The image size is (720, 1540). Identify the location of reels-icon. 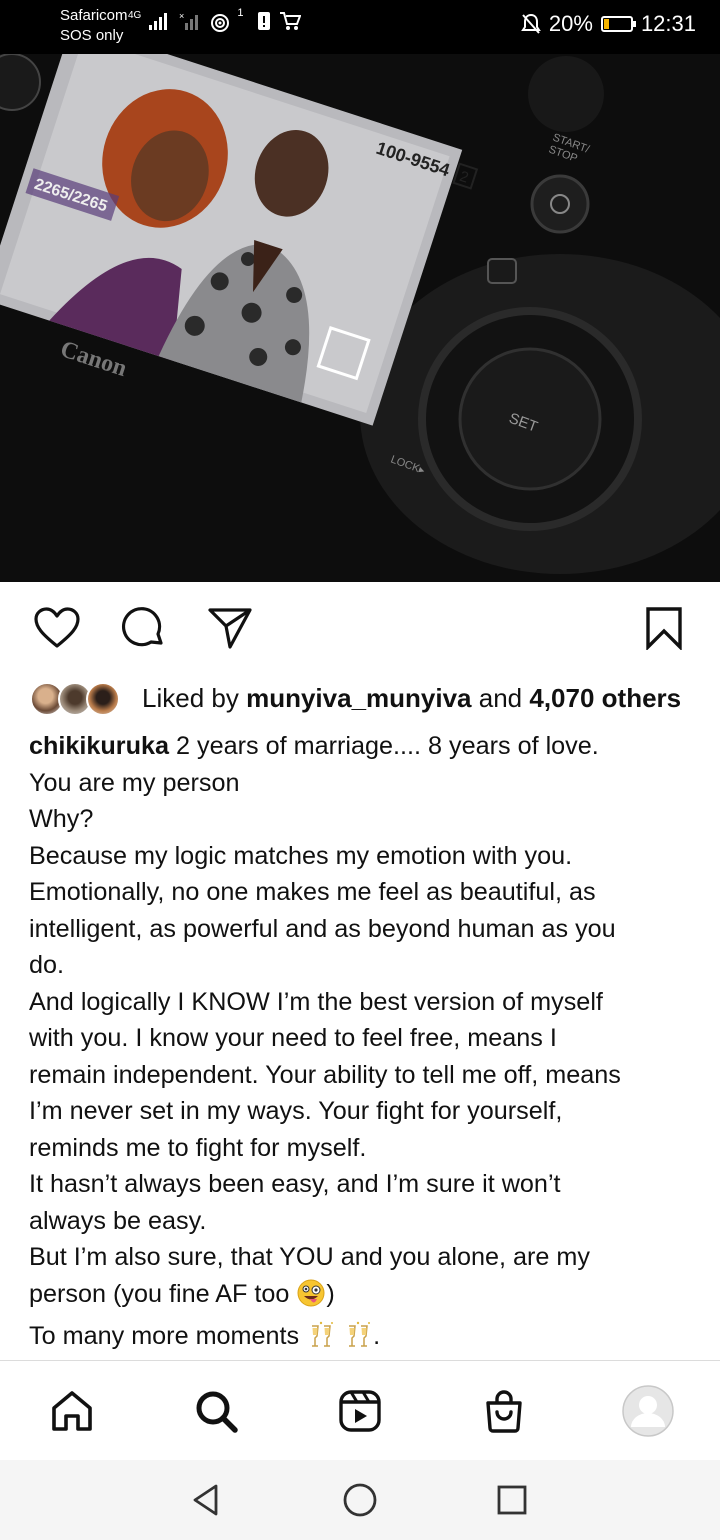
(360, 1411).